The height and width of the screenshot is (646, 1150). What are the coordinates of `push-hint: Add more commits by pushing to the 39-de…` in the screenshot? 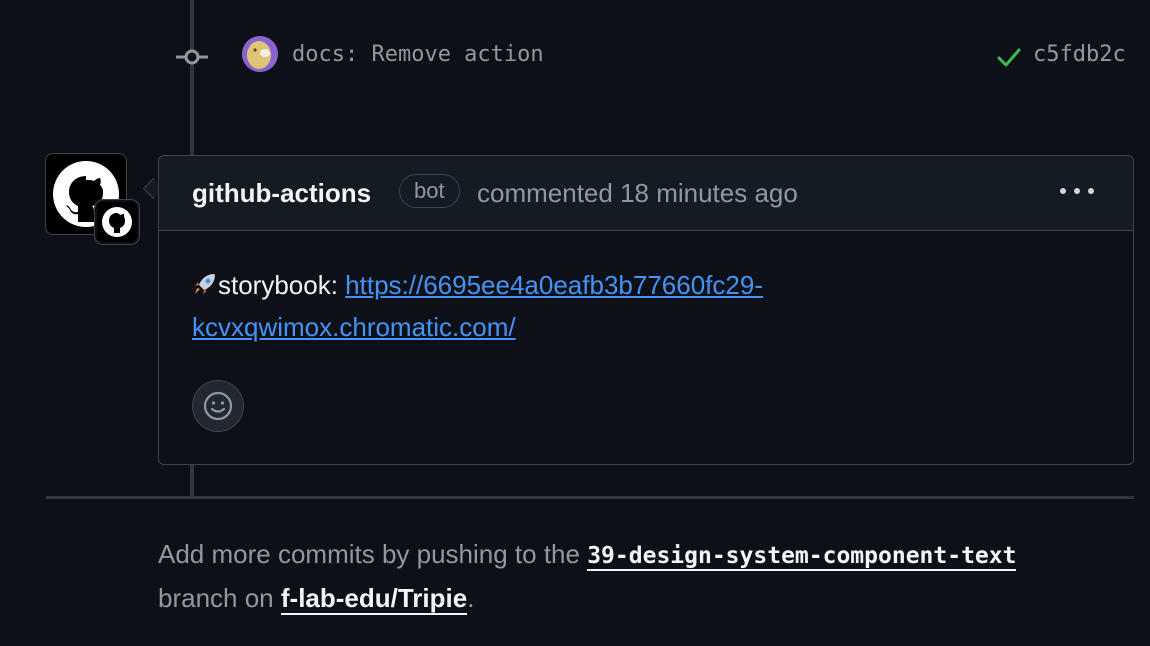 It's located at (648, 576).